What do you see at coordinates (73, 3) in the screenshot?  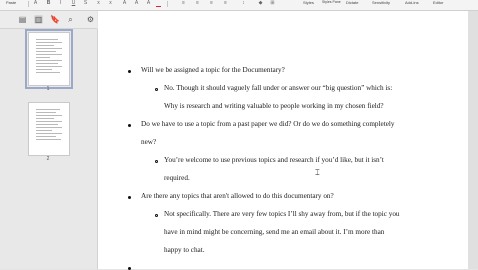 I see `underline-icon: U` at bounding box center [73, 3].